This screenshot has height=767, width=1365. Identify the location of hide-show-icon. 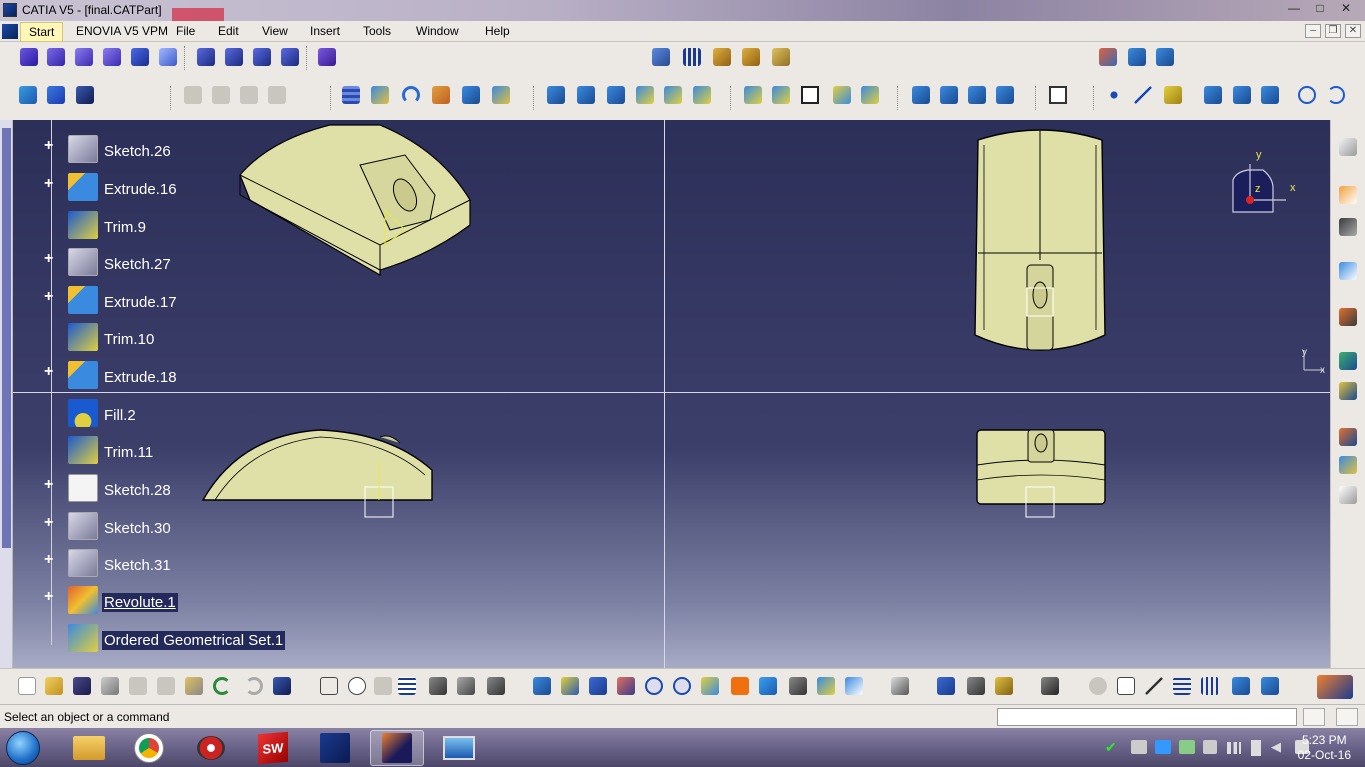
(826, 686).